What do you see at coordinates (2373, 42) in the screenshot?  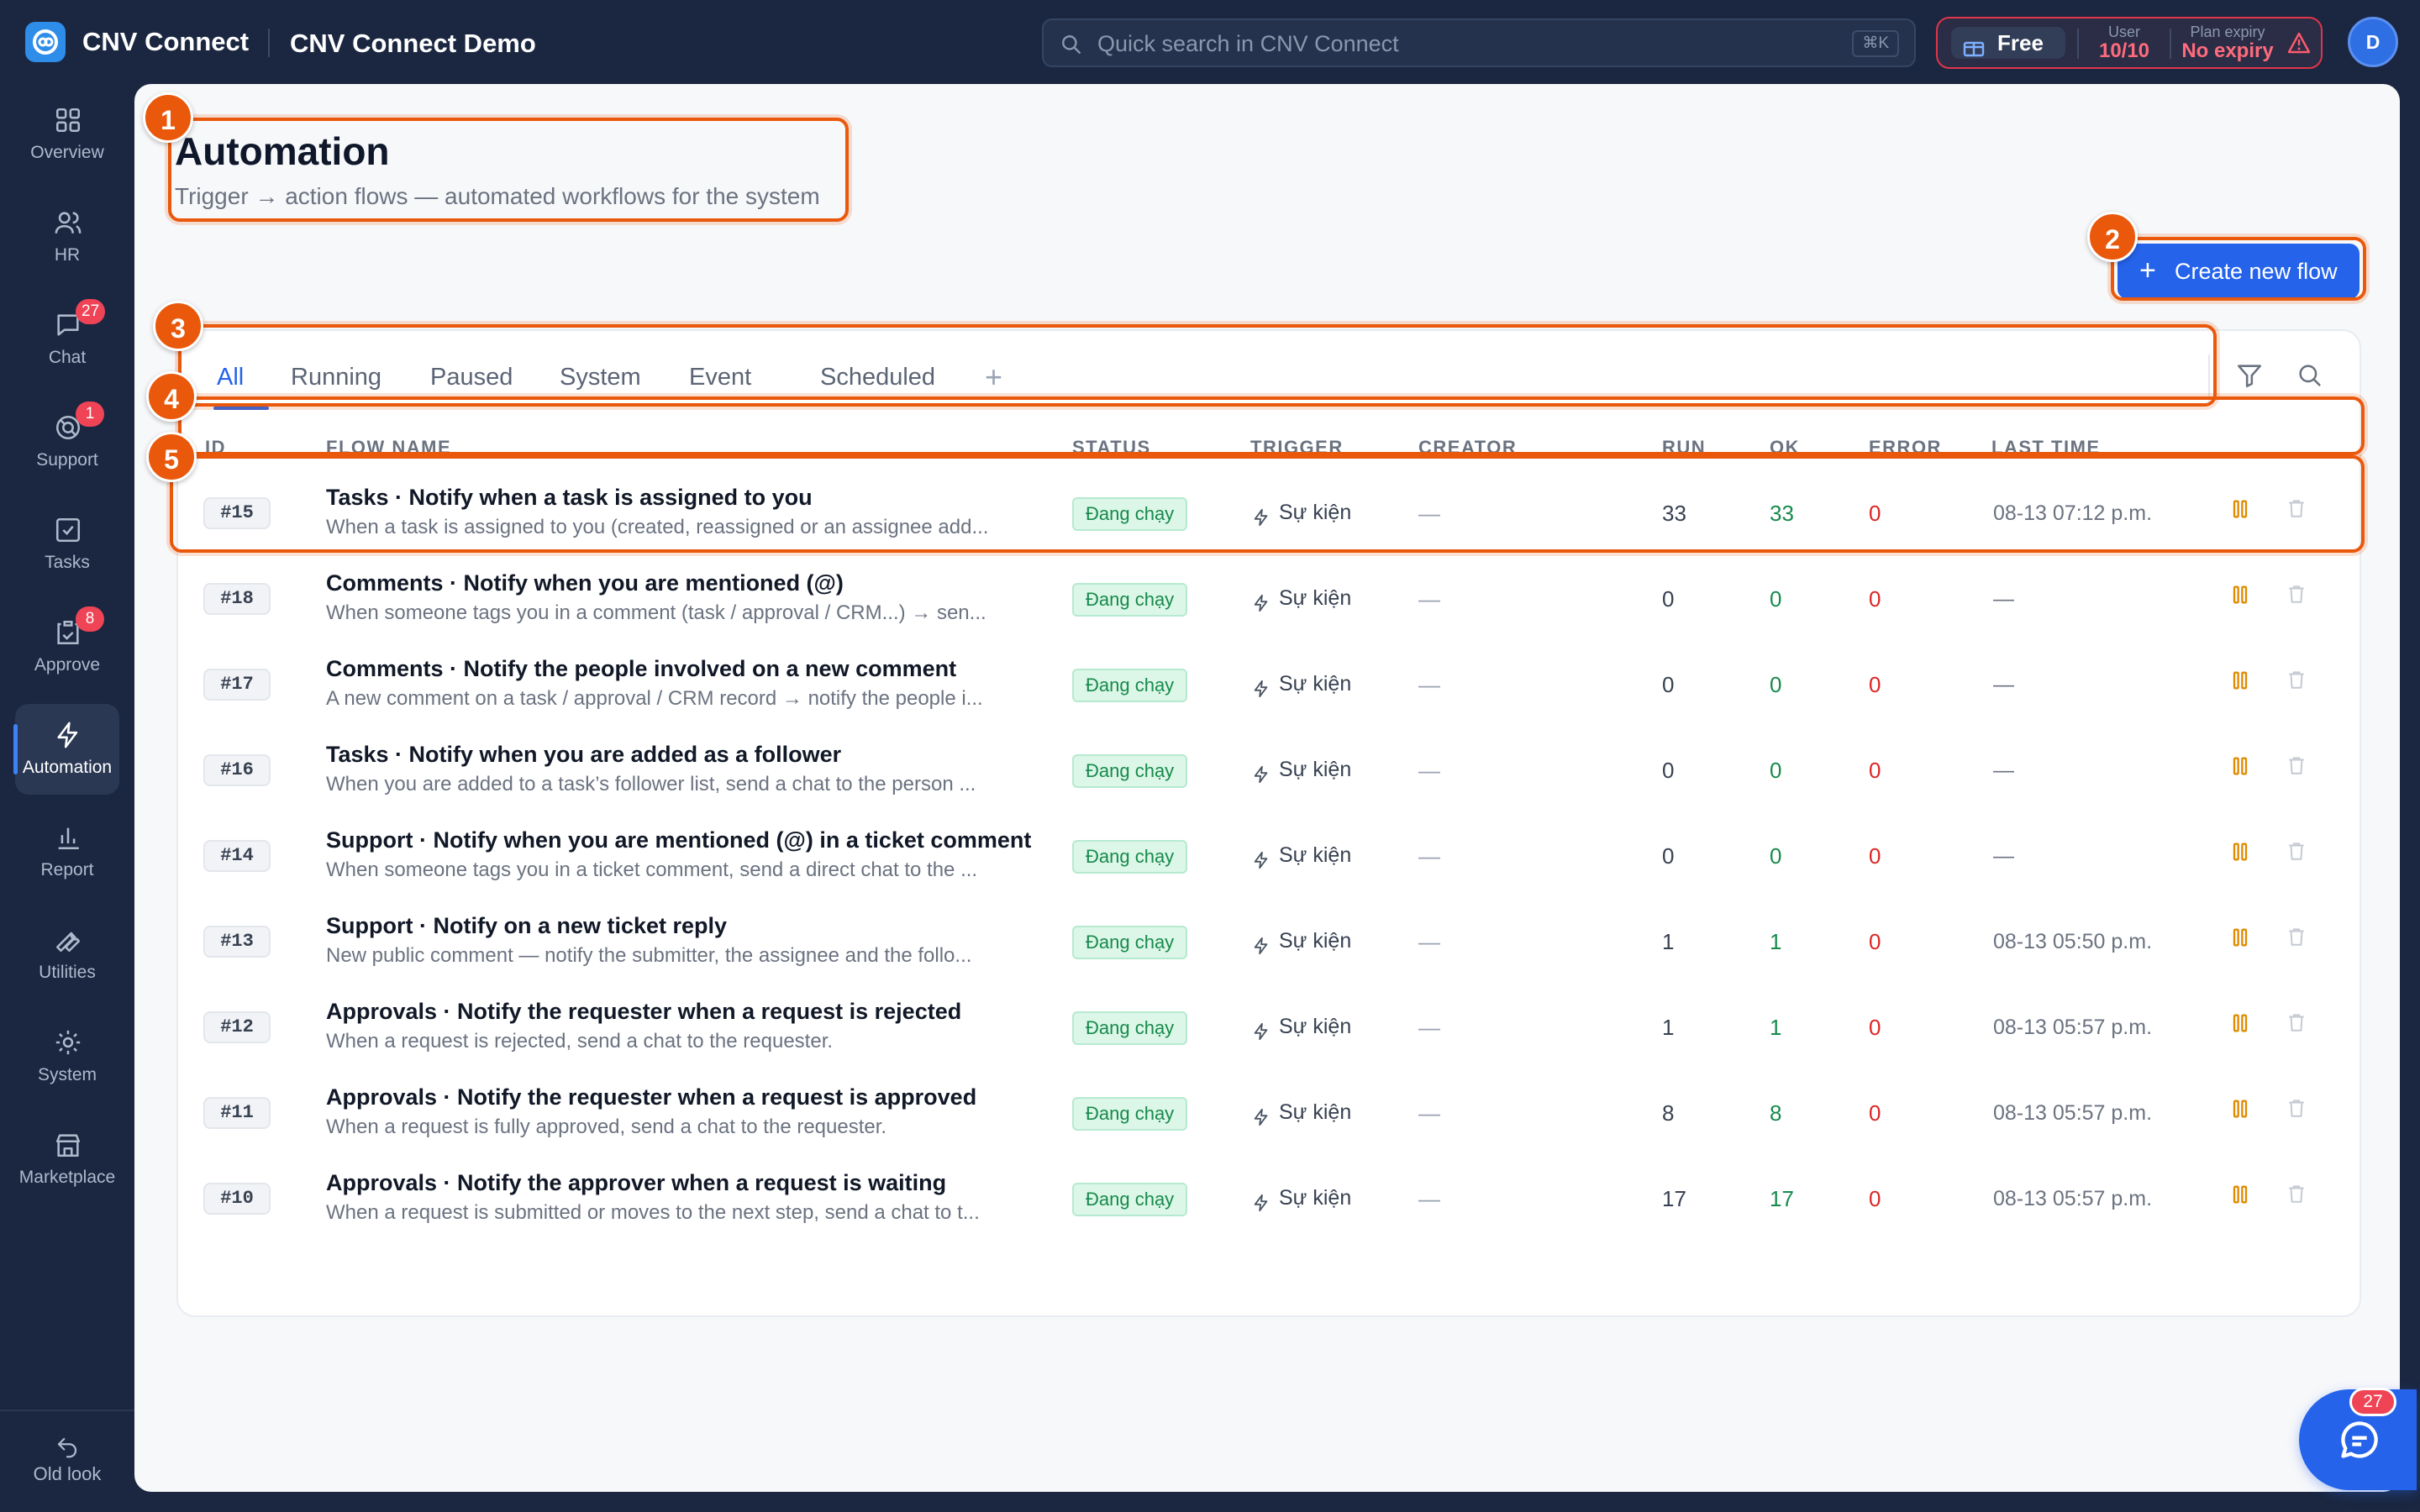 I see `user-avatar: D` at bounding box center [2373, 42].